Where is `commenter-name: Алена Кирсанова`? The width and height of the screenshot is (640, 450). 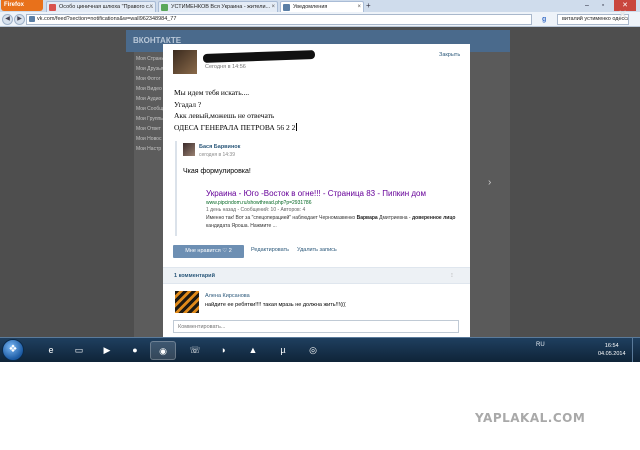 commenter-name: Алена Кирсанова is located at coordinates (227, 296).